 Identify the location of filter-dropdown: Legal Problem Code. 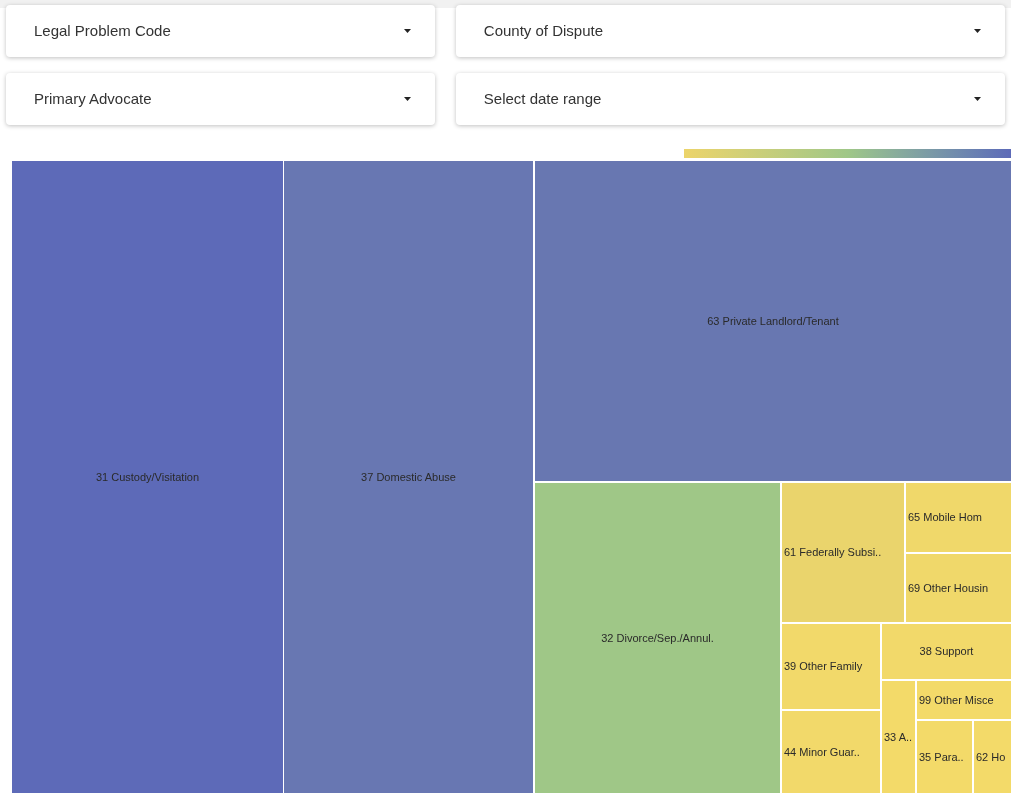
(220, 31).